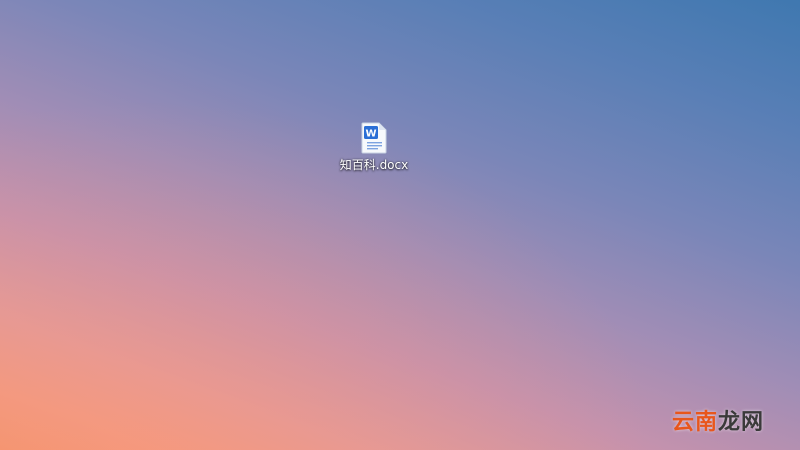  I want to click on desktop-file-icon-docx: W 知百科.docx, so click(374, 150).